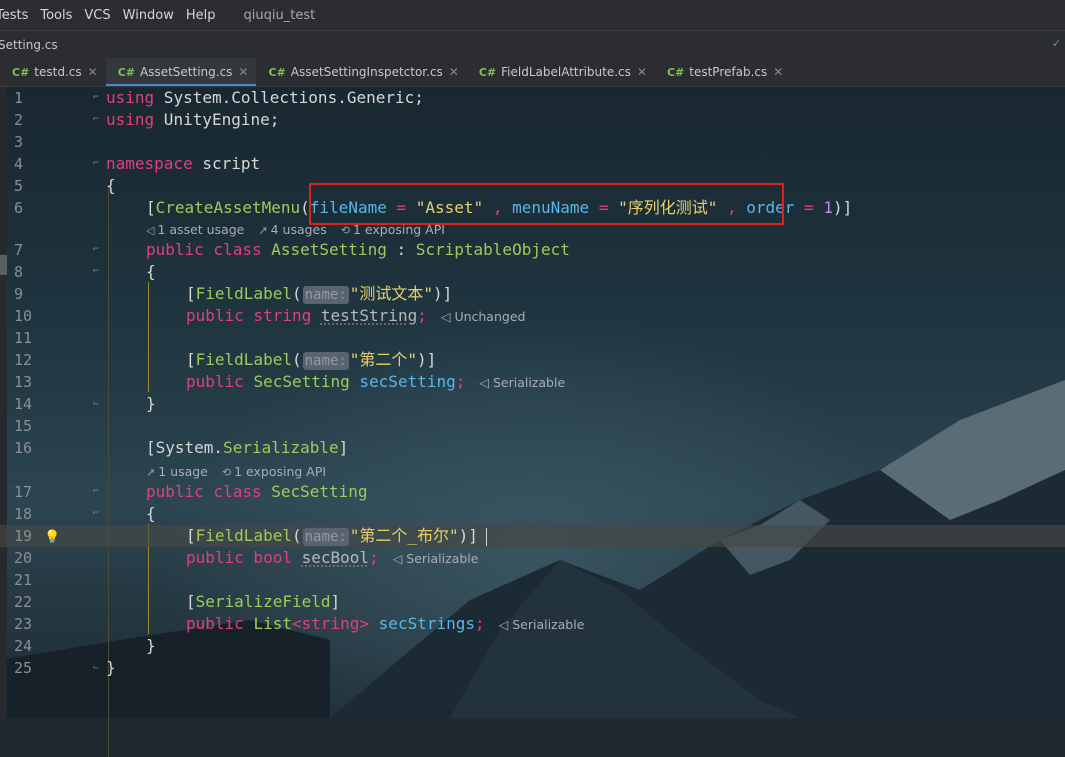 This screenshot has width=1065, height=757. What do you see at coordinates (448, 316) in the screenshot?
I see `unity-icon: ◁` at bounding box center [448, 316].